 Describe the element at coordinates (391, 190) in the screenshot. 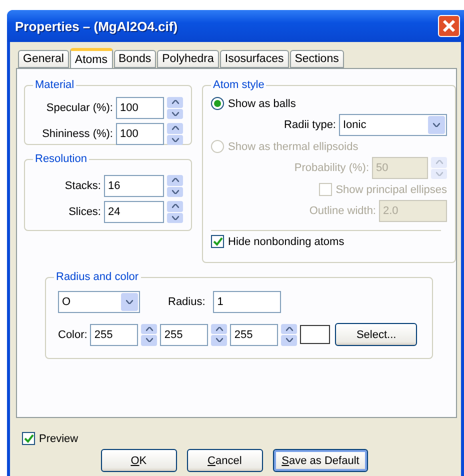

I see `checkbox-label: Show principal ellipses` at that location.